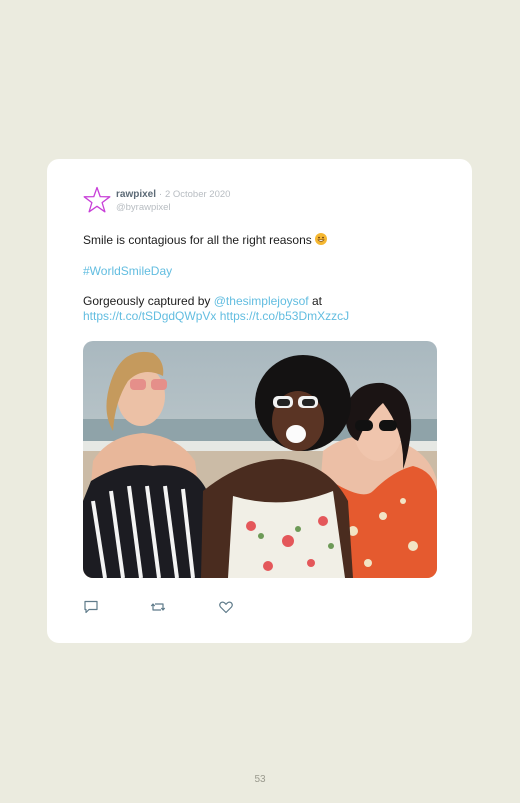 Image resolution: width=520 pixels, height=803 pixels. Describe the element at coordinates (173, 207) in the screenshot. I see `user-handle: @byrawpixel` at that location.